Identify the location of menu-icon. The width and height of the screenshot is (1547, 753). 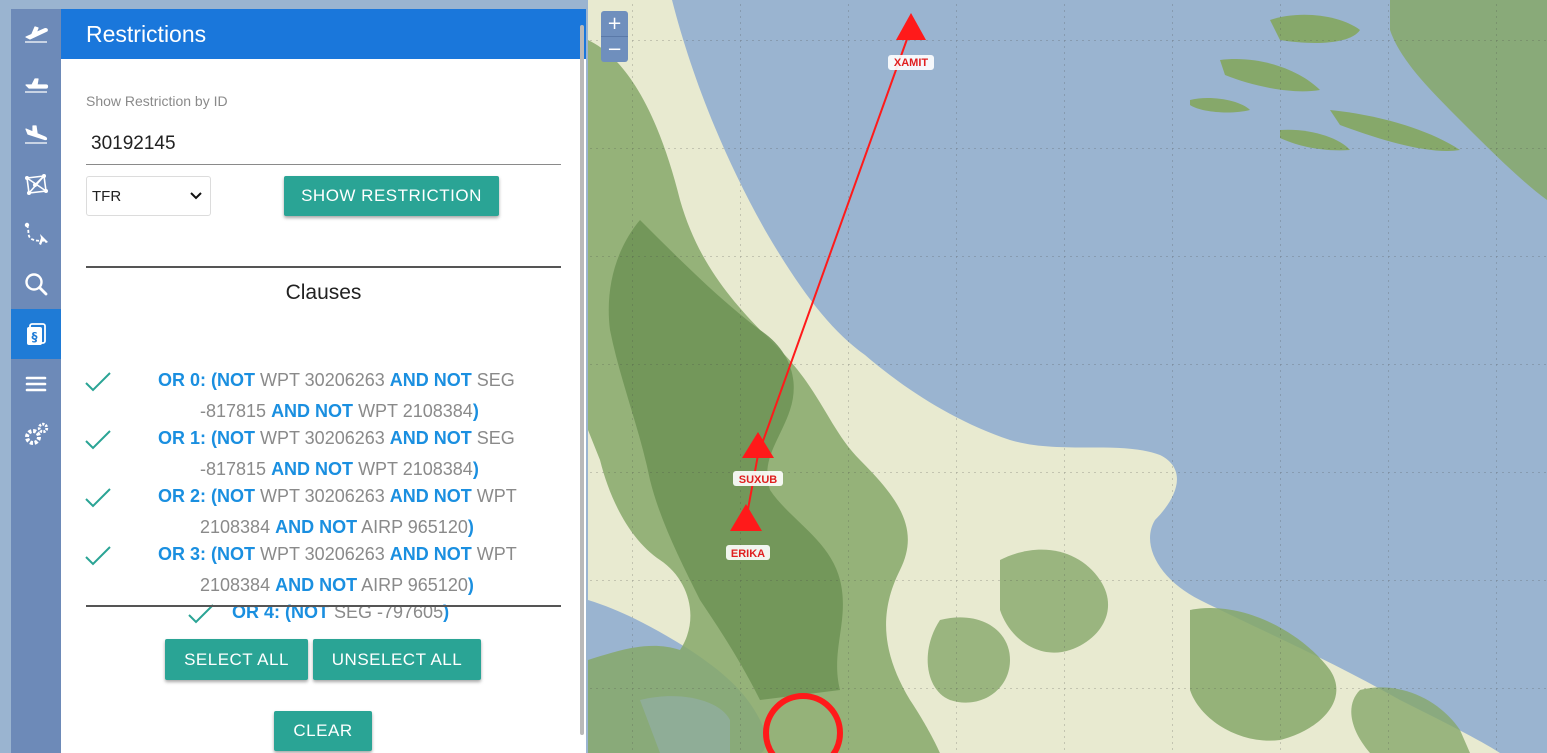
(36, 384).